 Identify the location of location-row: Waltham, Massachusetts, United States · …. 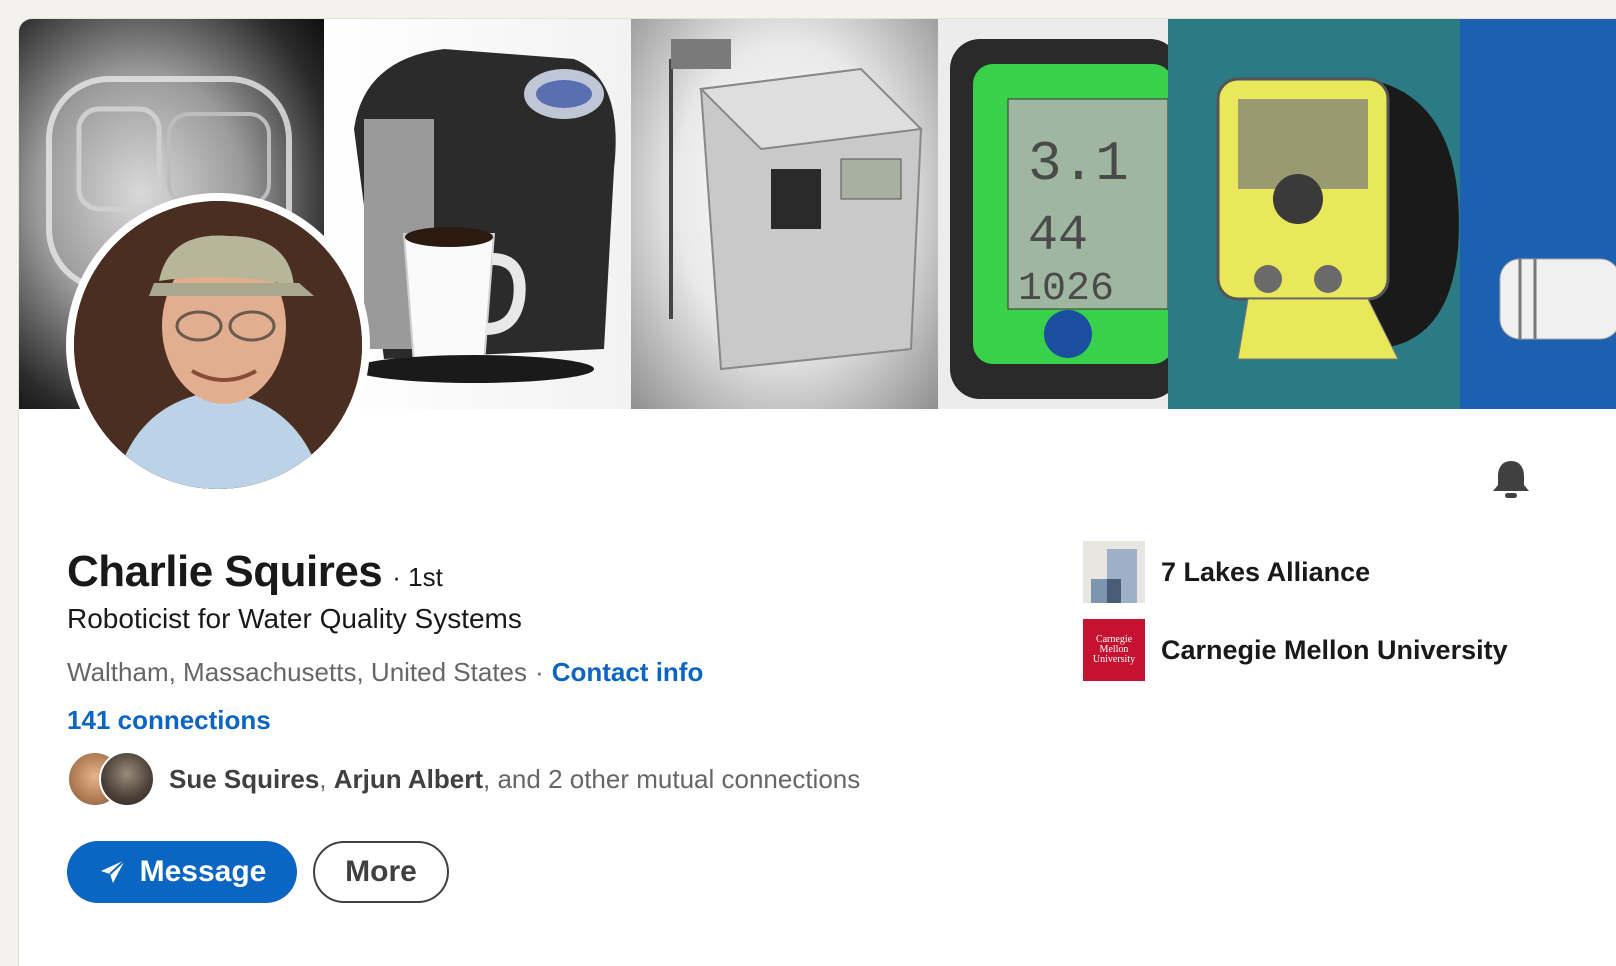
(385, 672).